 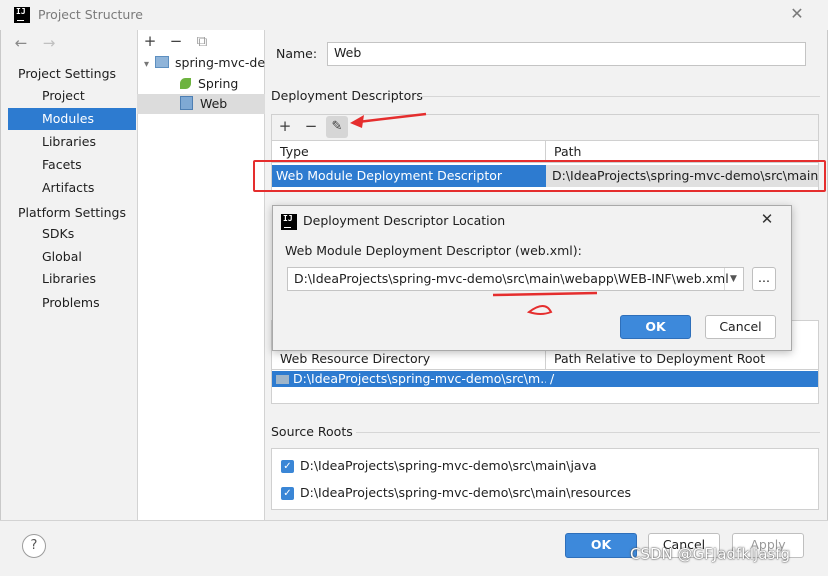 I want to click on remove-descriptor-icon: −, so click(x=311, y=126).